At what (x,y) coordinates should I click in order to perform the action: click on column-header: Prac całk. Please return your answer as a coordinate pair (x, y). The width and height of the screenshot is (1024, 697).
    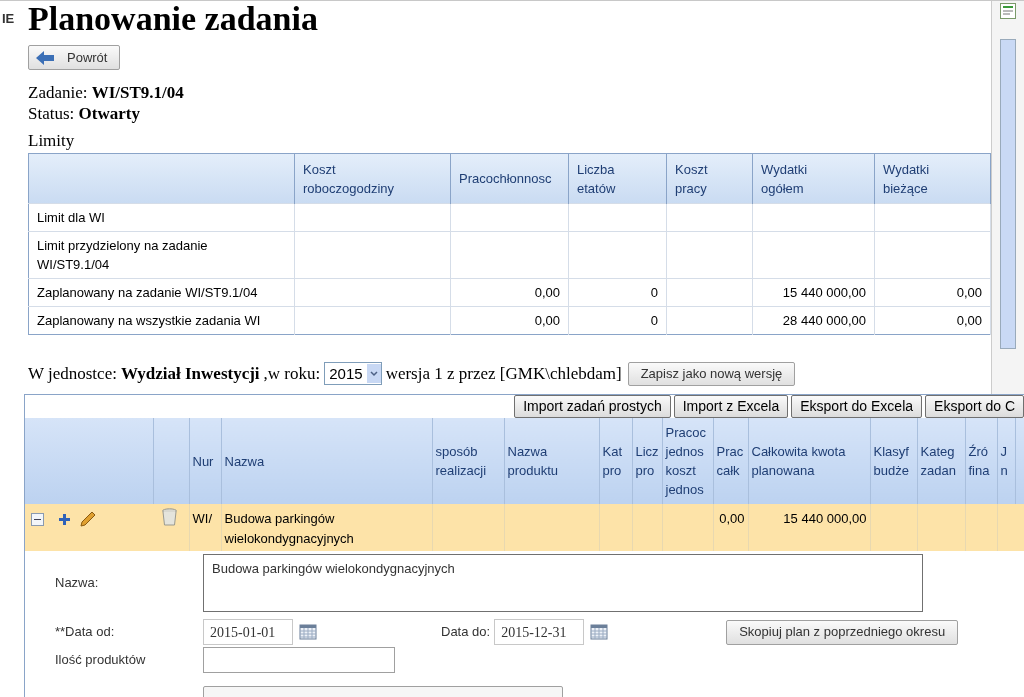
    Looking at the image, I should click on (730, 461).